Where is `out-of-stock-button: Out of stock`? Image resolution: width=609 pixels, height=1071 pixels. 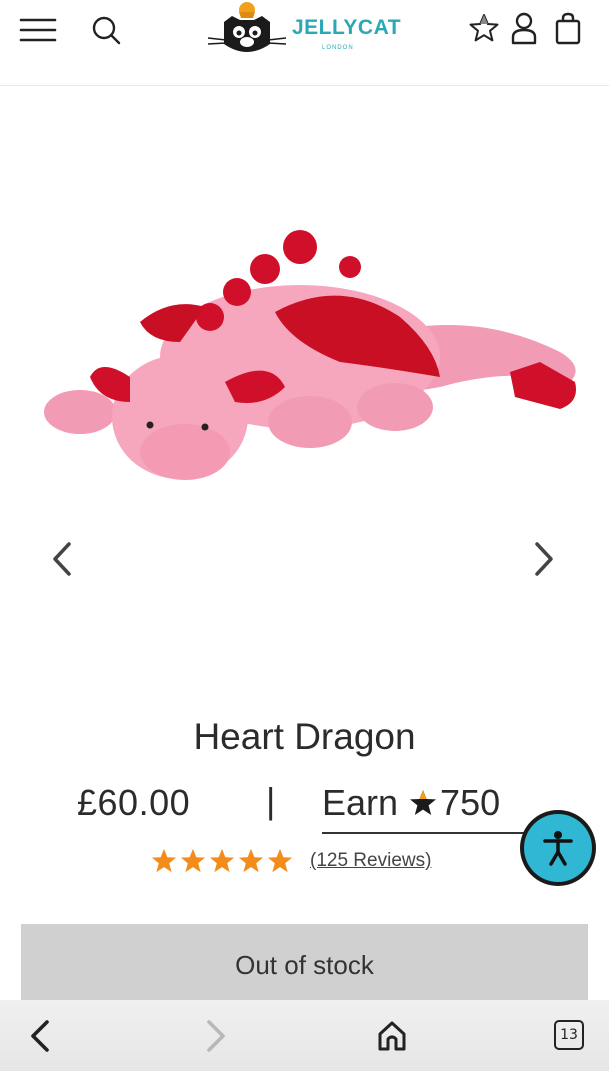 out-of-stock-button: Out of stock is located at coordinates (304, 965).